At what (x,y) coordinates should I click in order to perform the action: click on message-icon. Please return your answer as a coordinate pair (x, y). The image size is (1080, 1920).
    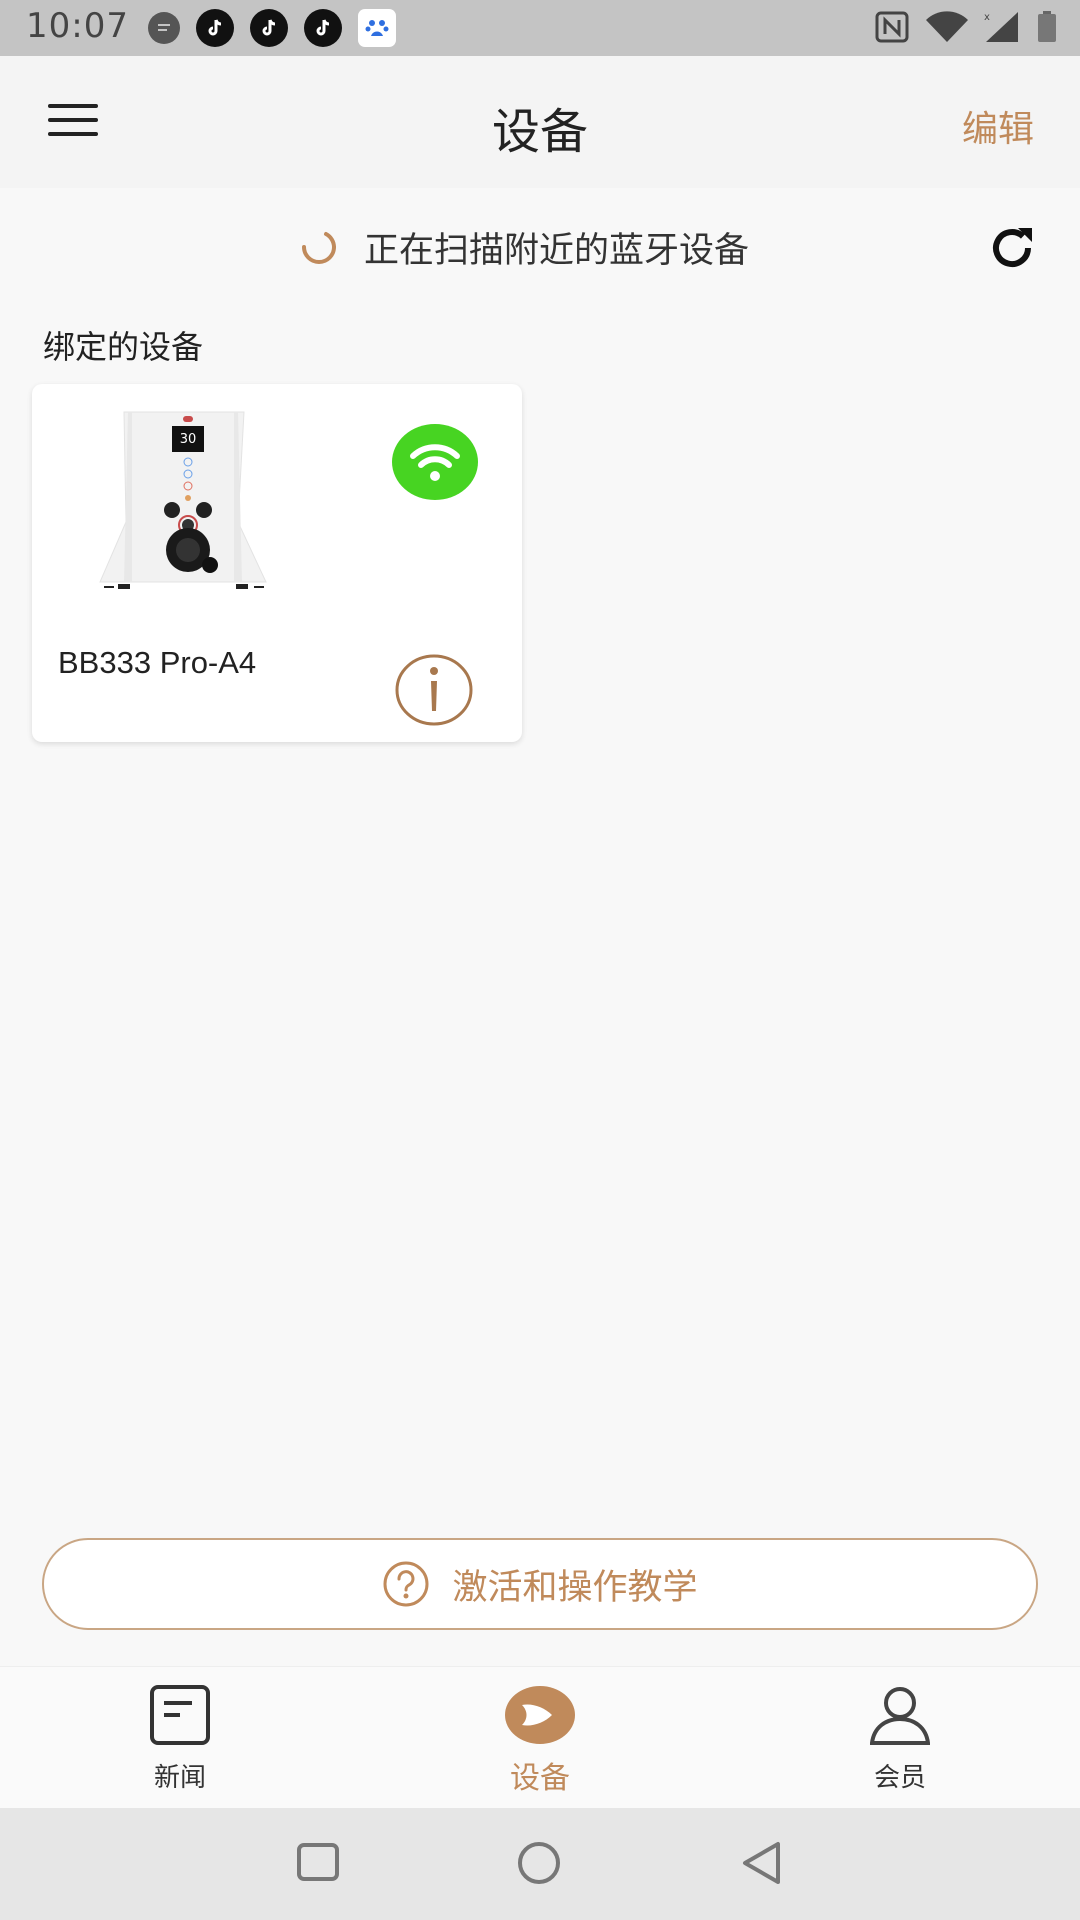
    Looking at the image, I should click on (164, 28).